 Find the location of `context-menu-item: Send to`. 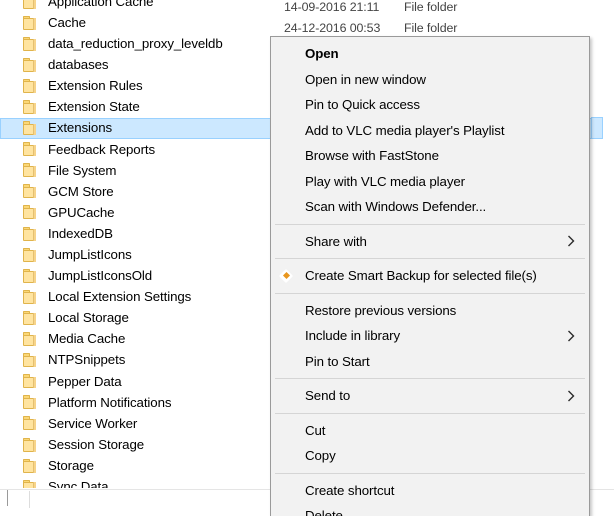

context-menu-item: Send to is located at coordinates (430, 396).